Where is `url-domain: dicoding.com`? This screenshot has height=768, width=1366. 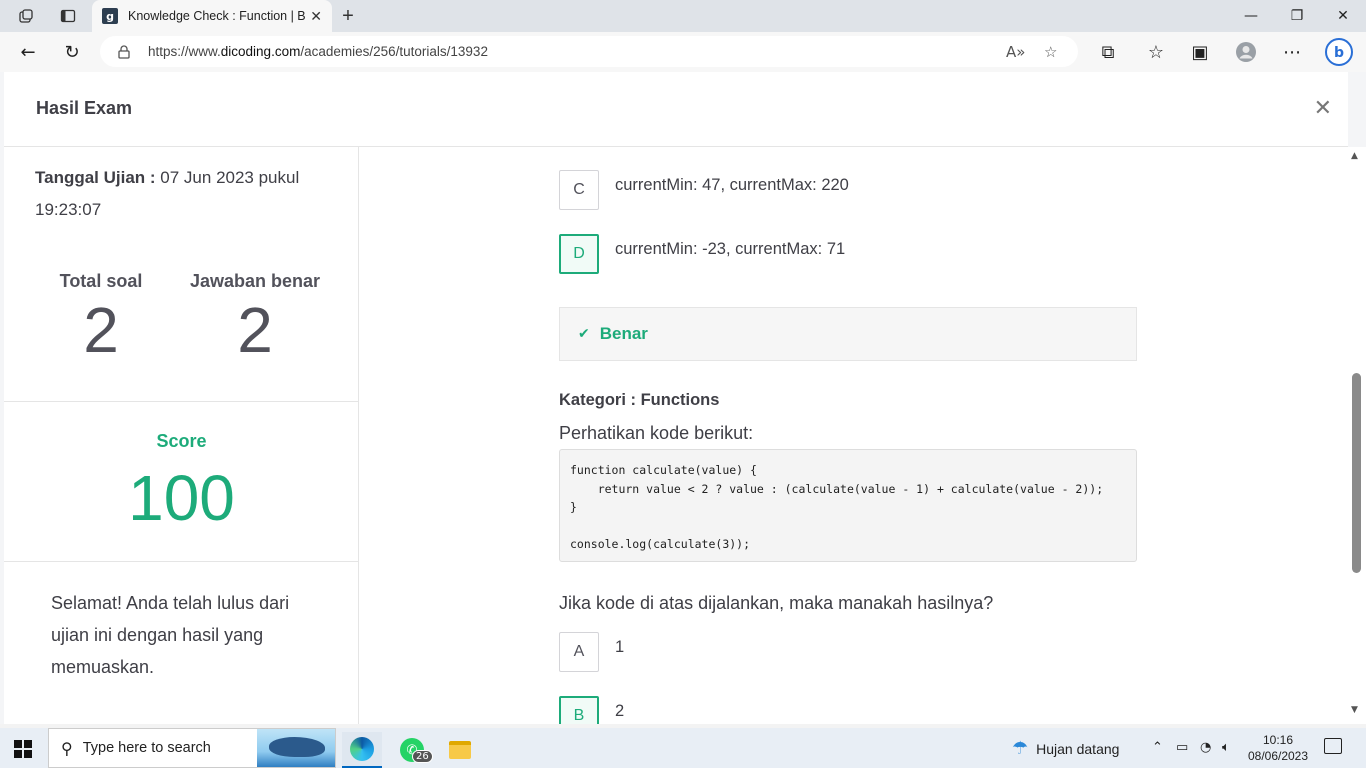
url-domain: dicoding.com is located at coordinates (260, 51).